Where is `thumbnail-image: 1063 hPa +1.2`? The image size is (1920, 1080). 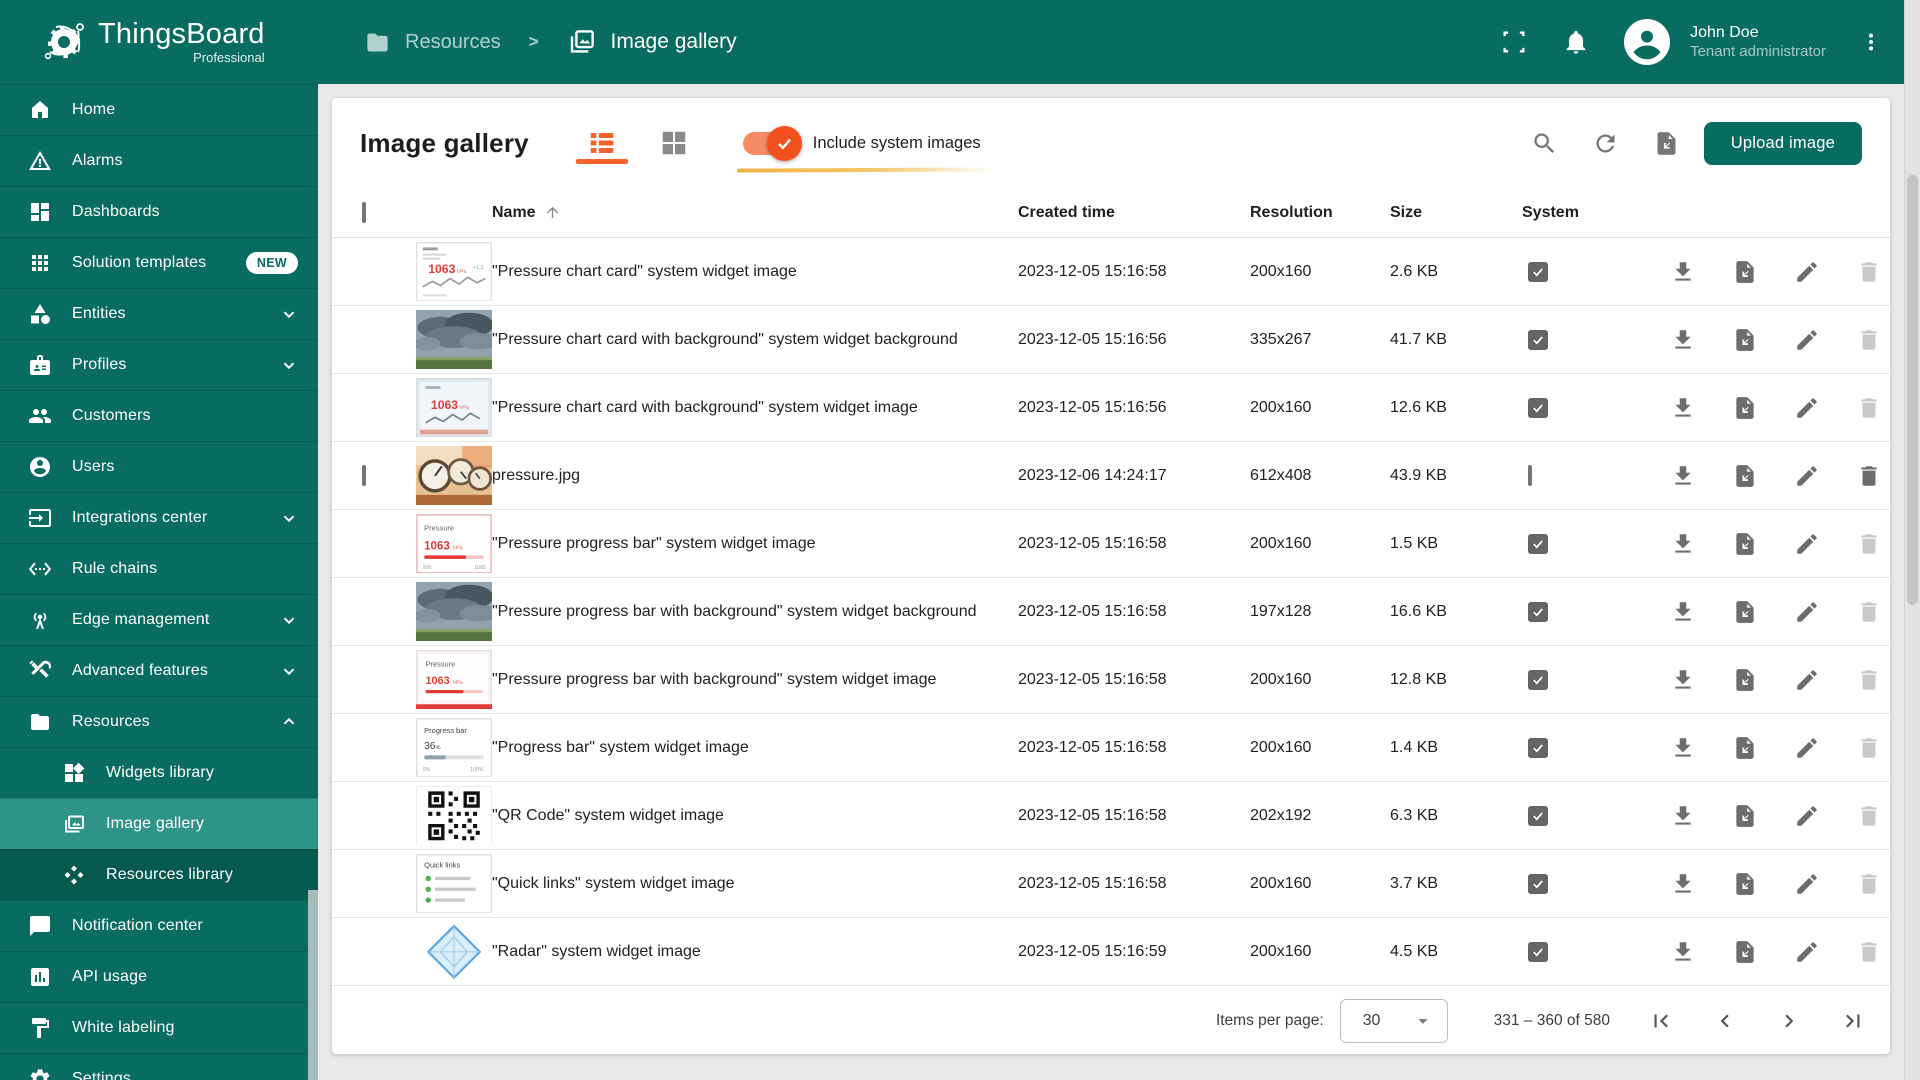 thumbnail-image: 1063 hPa +1.2 is located at coordinates (454, 271).